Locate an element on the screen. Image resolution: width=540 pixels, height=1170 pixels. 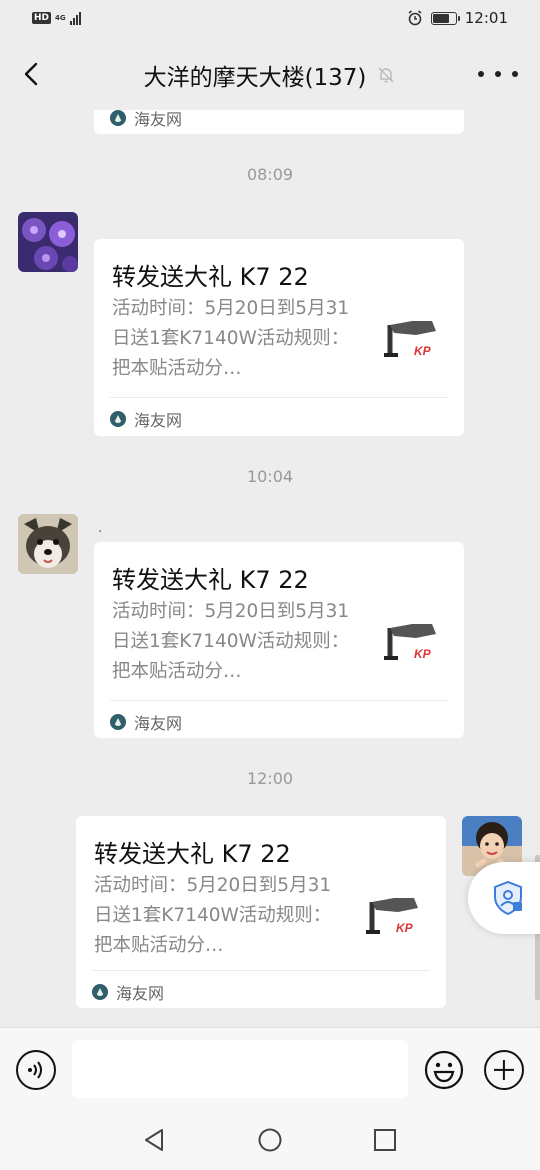
status-right: 12:01 is located at coordinates (457, 18).